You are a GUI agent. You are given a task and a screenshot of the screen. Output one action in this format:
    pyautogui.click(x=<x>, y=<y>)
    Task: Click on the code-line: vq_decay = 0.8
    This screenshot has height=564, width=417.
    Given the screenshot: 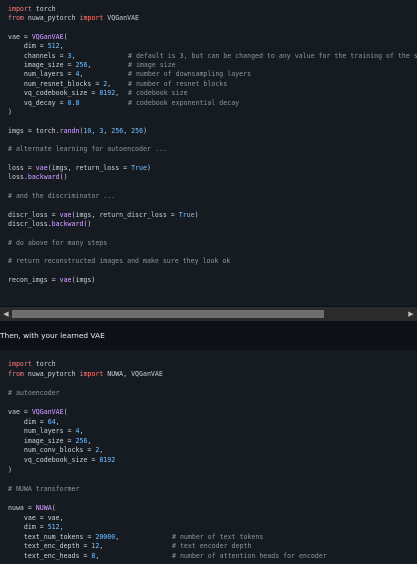 What is the action you would take?
    pyautogui.click(x=44, y=103)
    